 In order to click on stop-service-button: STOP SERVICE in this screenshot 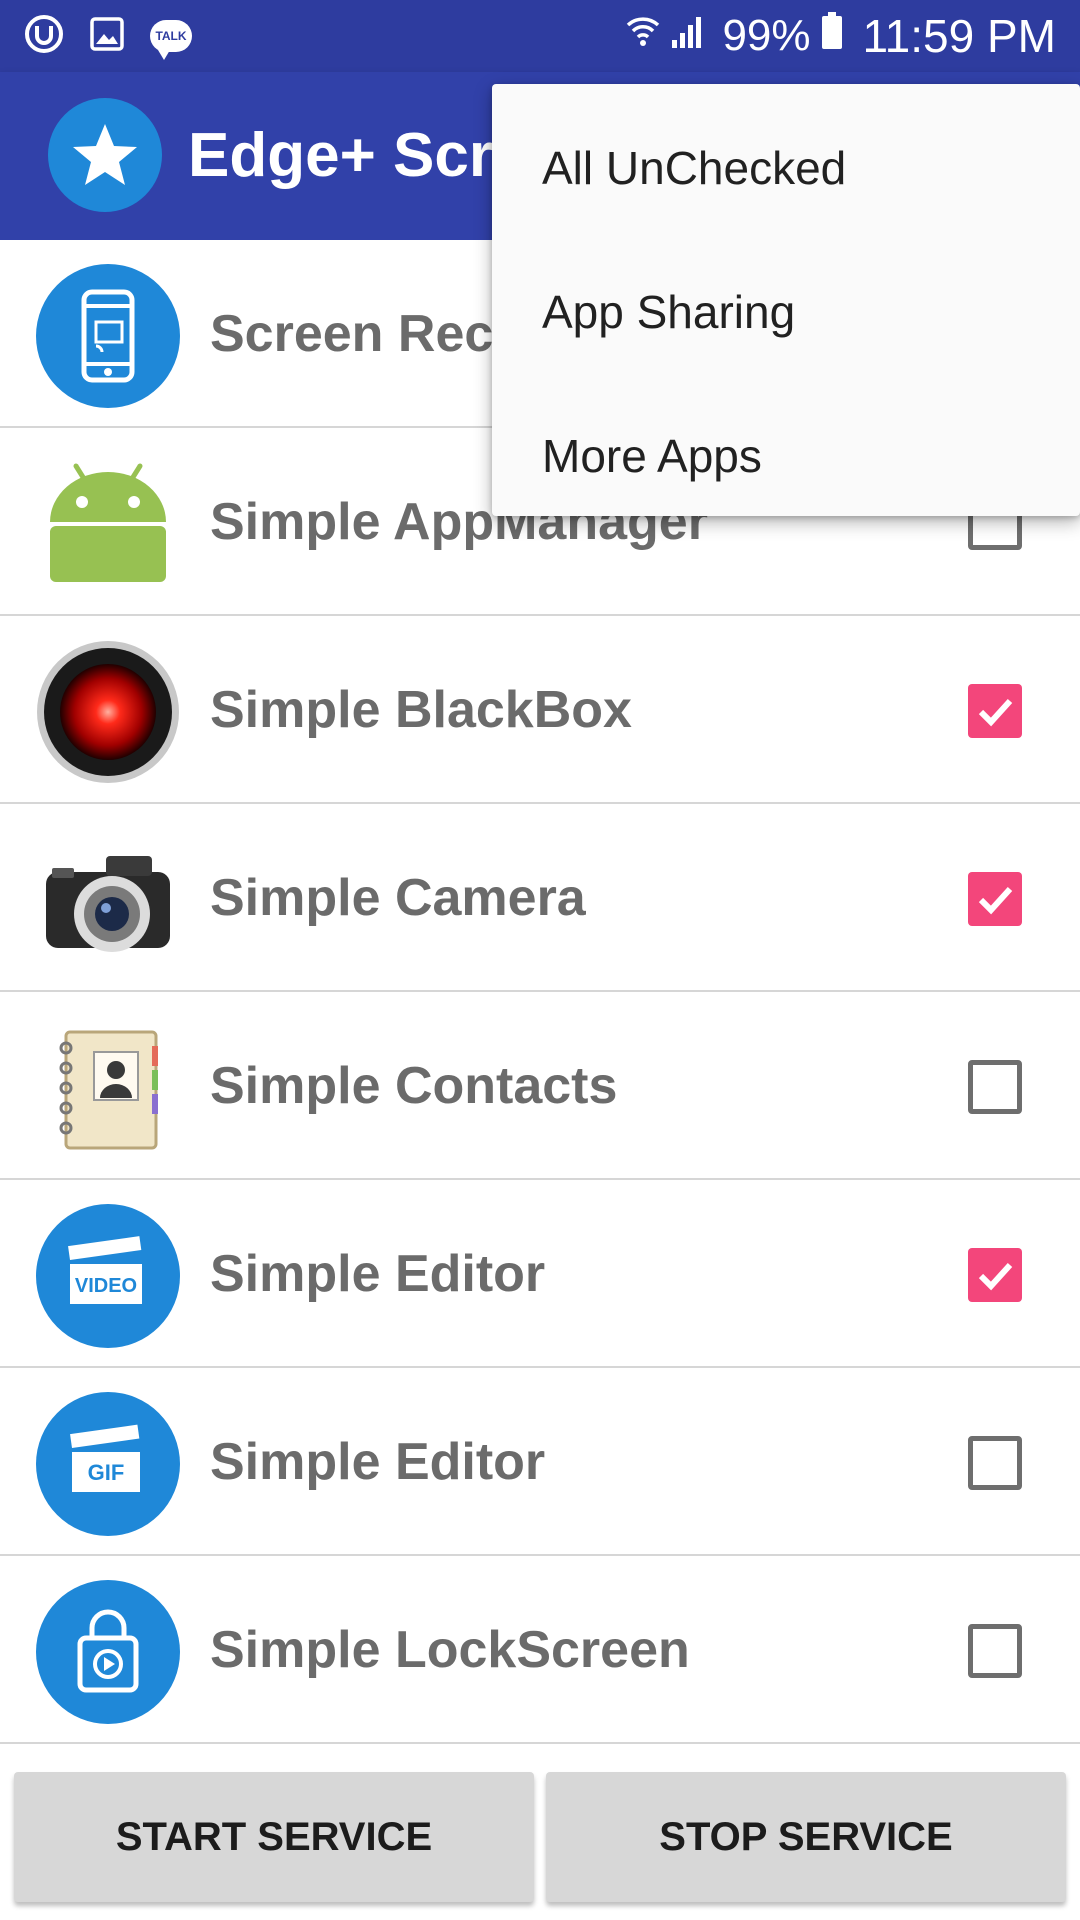, I will do `click(806, 1837)`.